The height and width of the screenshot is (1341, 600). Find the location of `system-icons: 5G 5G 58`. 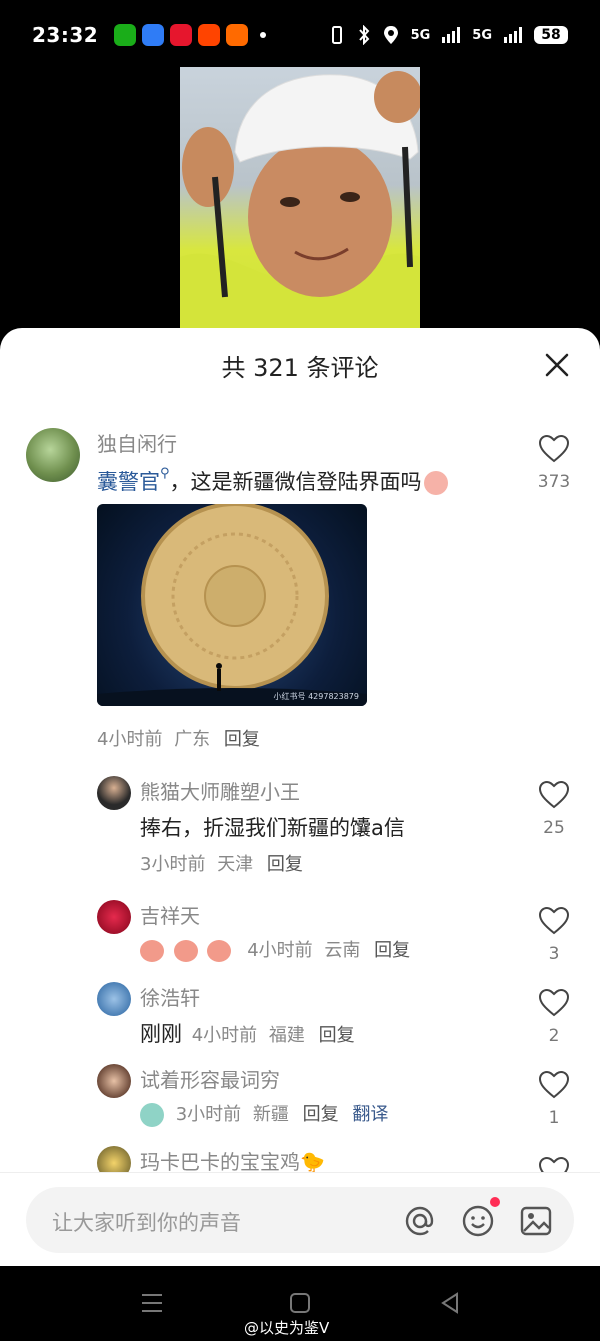

system-icons: 5G 5G 58 is located at coordinates (448, 35).